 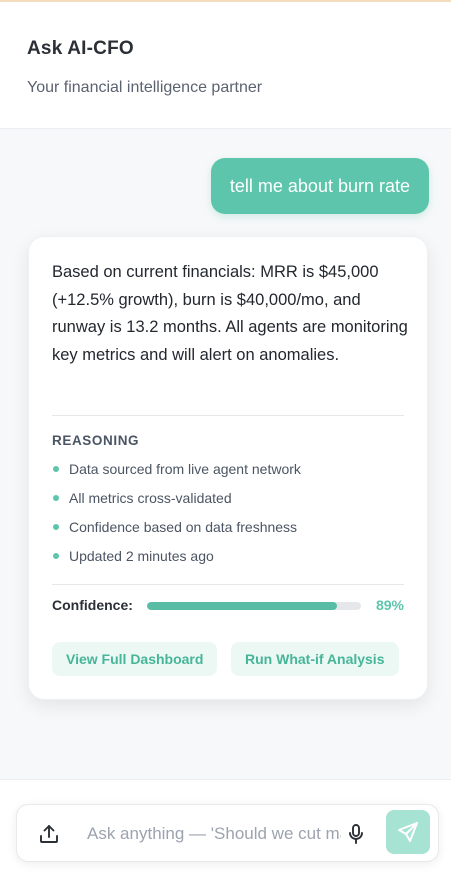 What do you see at coordinates (319, 186) in the screenshot?
I see `user-message-bubble: tell me about burn rate` at bounding box center [319, 186].